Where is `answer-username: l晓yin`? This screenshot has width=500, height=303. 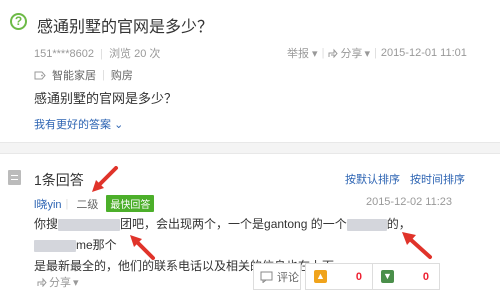
answer-username: l晓yin is located at coordinates (48, 204).